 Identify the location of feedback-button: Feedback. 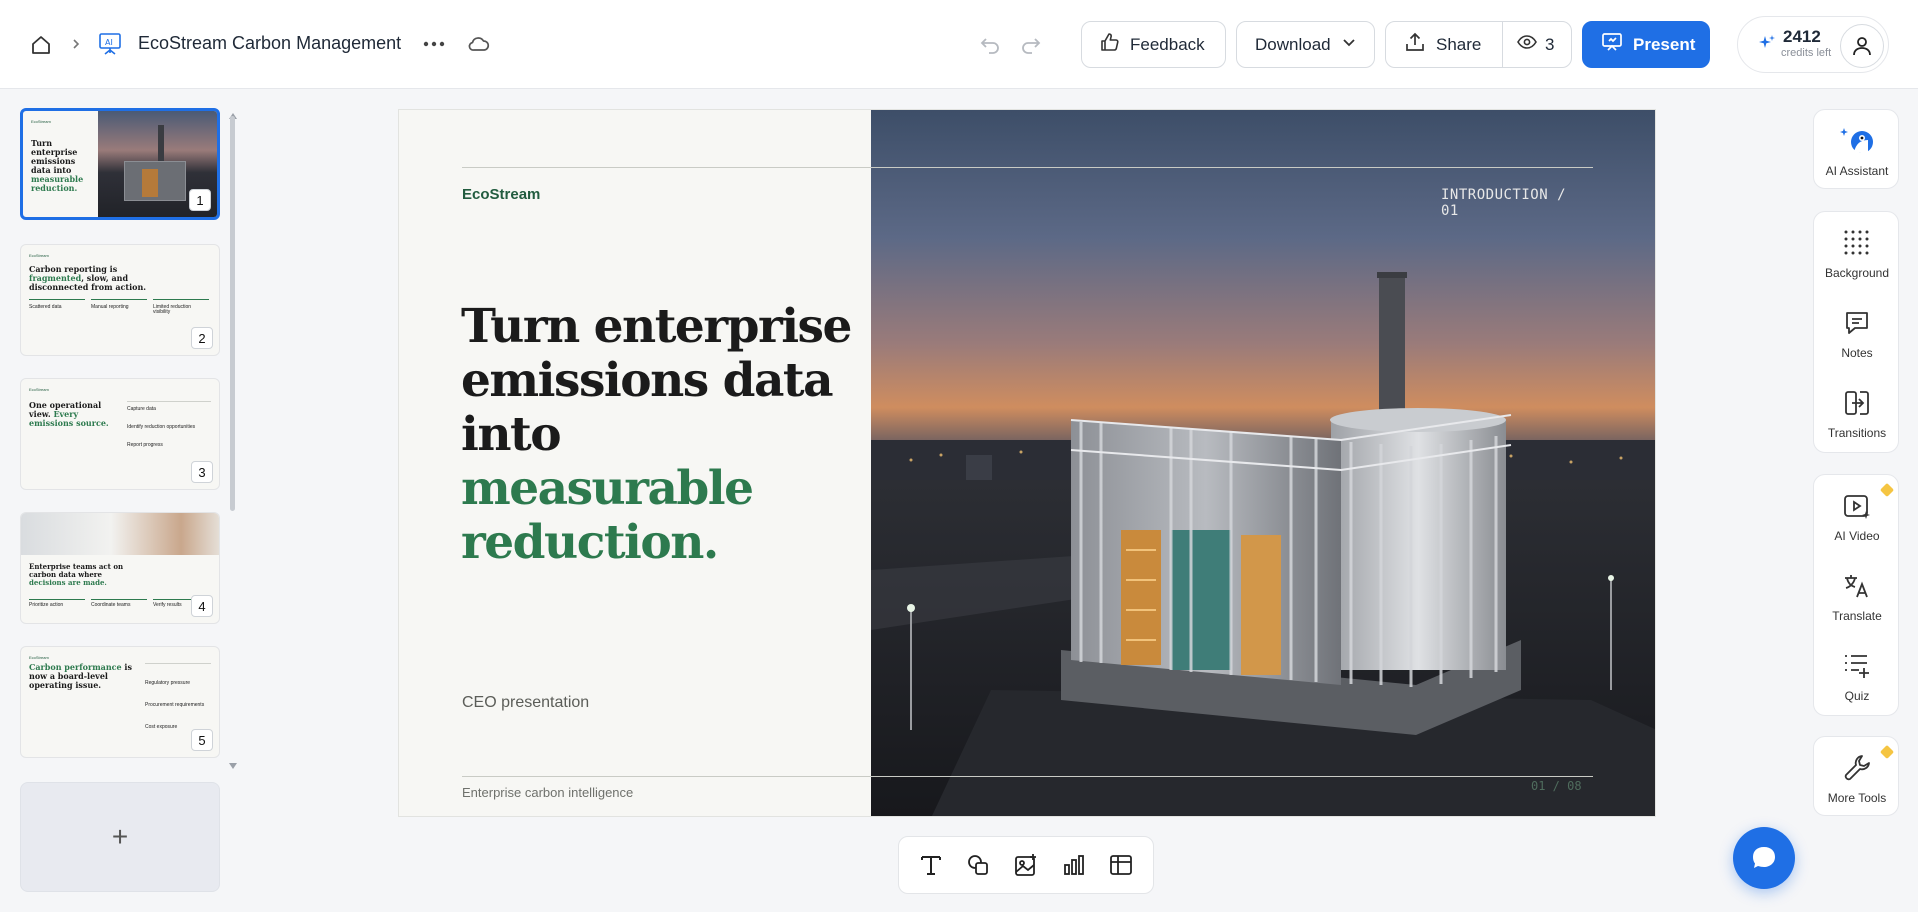
(1153, 44).